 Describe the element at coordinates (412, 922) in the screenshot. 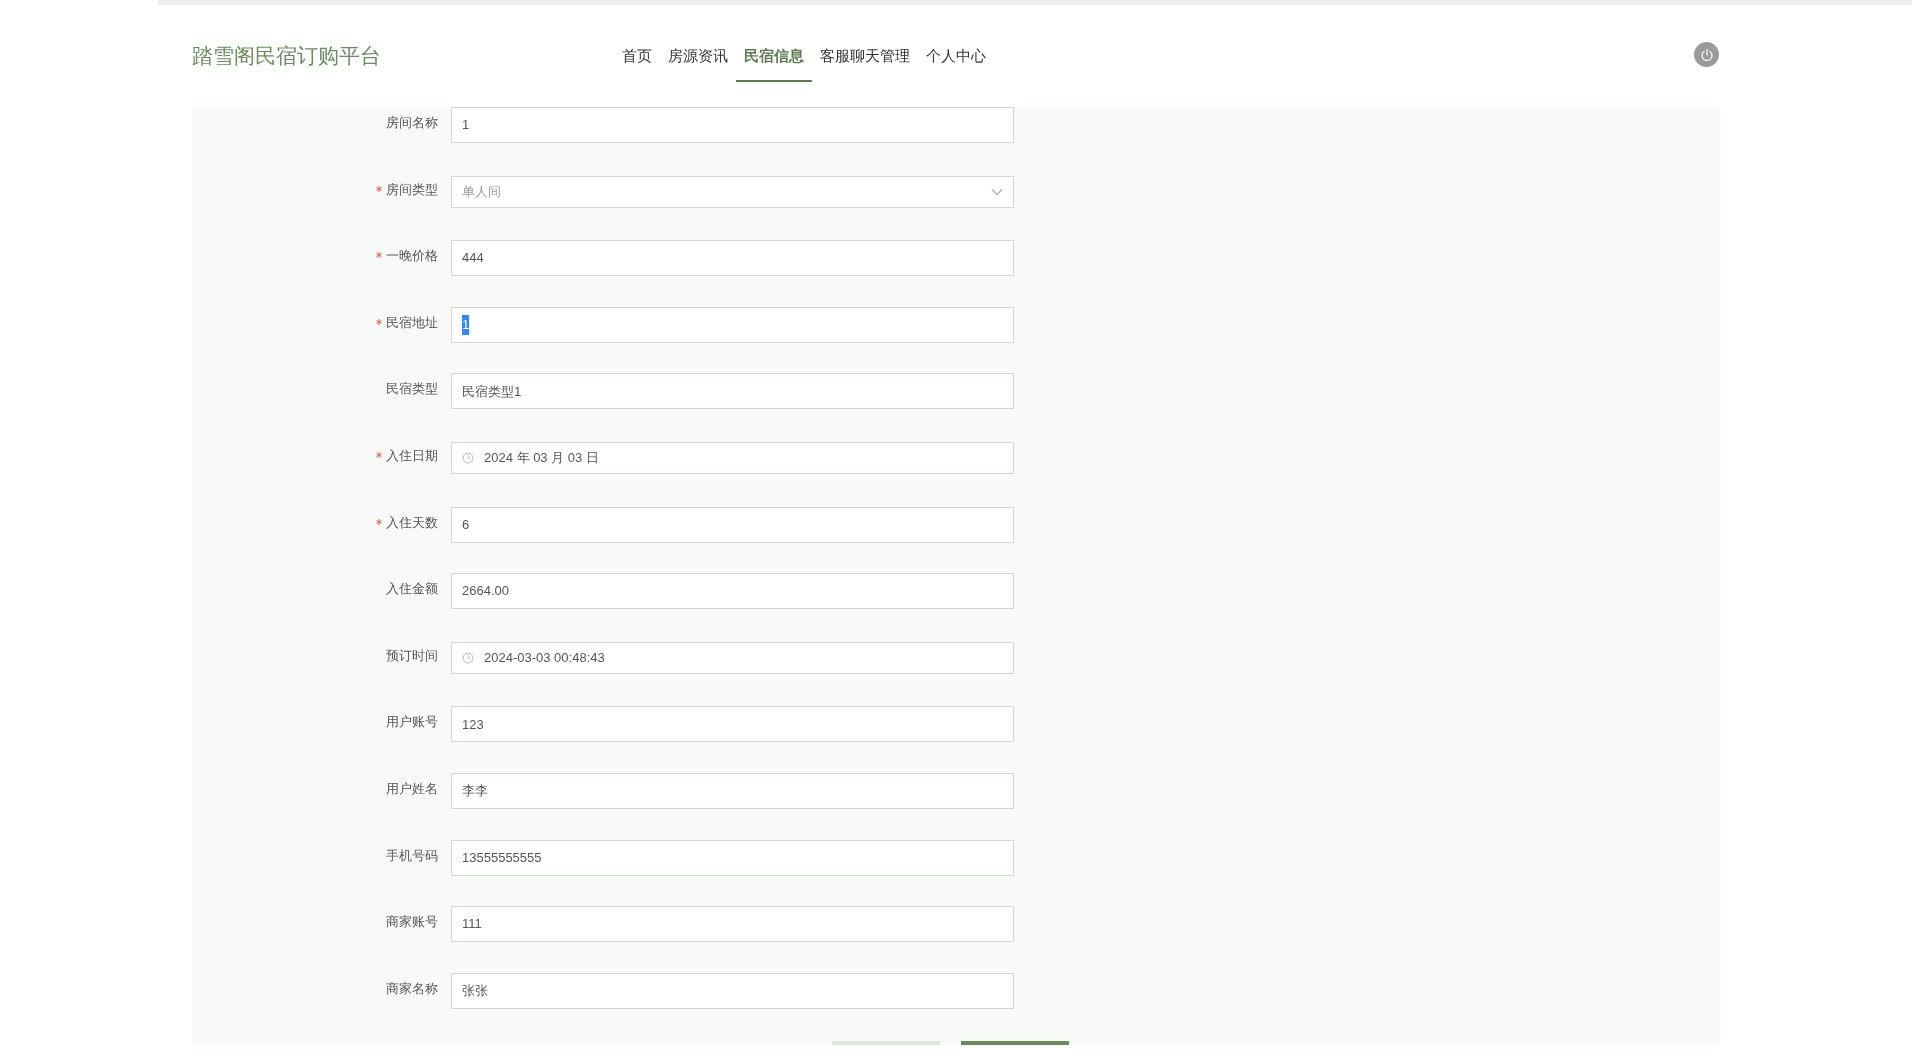

I see `field-label: 商家账号` at that location.